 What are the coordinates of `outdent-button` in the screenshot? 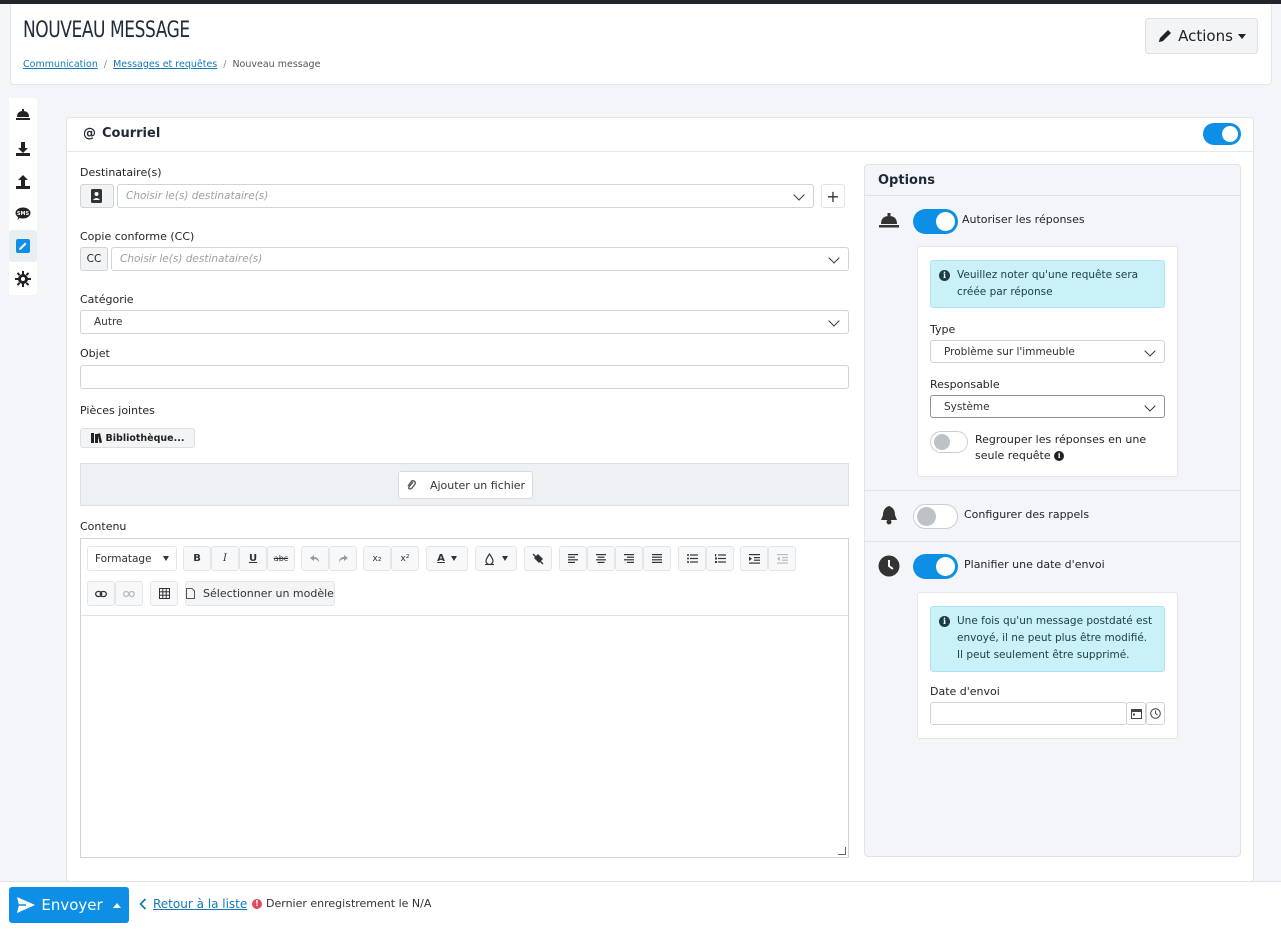 It's located at (782, 558).